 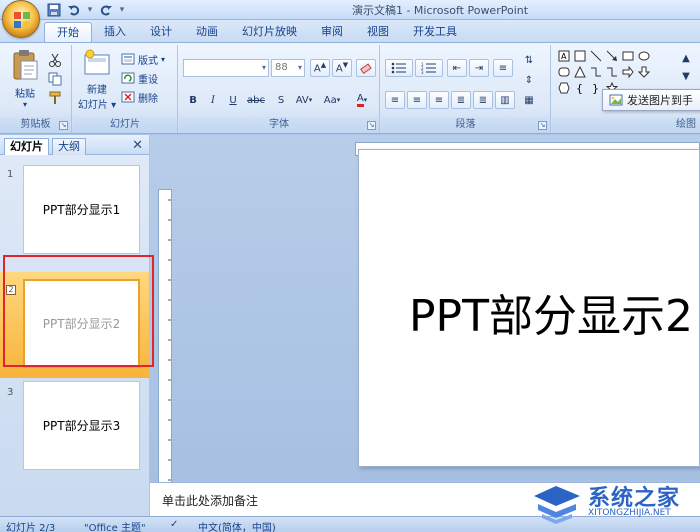 What do you see at coordinates (529, 100) in the screenshot?
I see `smartart-icon: ▦` at bounding box center [529, 100].